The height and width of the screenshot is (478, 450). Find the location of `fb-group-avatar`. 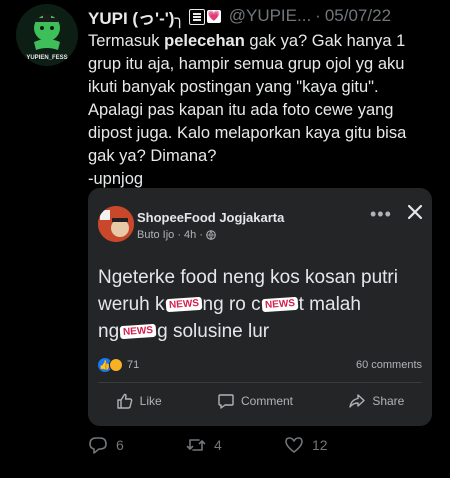

fb-group-avatar is located at coordinates (116, 224).